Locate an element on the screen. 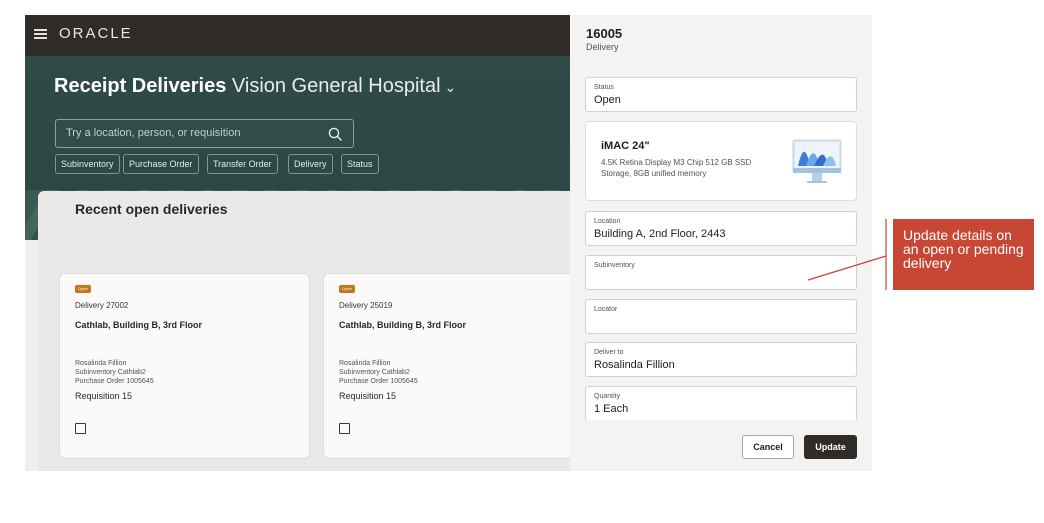 Image resolution: width=1044 pixels, height=523 pixels. field-label: Deliver to is located at coordinates (609, 352).